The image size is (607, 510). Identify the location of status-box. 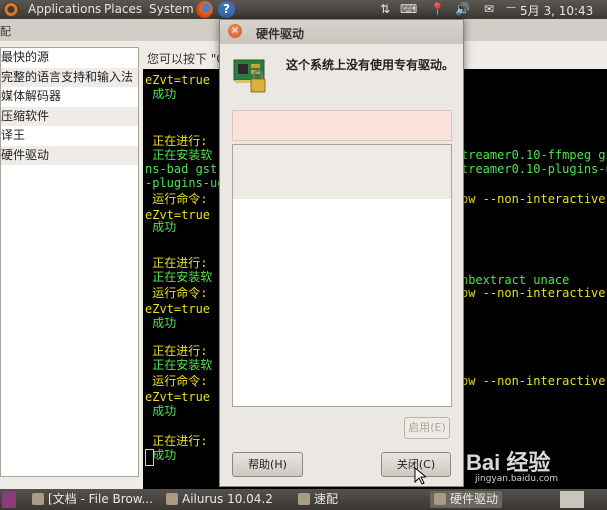
(342, 125).